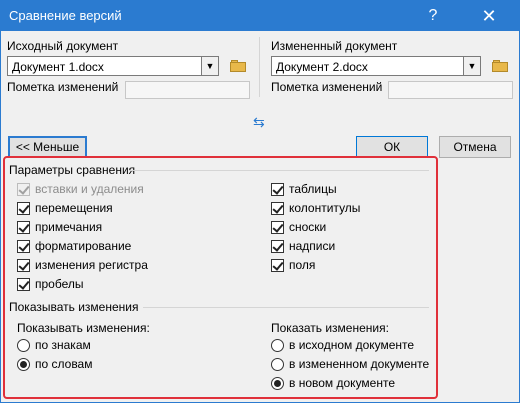  Describe the element at coordinates (325, 208) in the screenshot. I see `headers-footers-label: колонтитулы` at that location.